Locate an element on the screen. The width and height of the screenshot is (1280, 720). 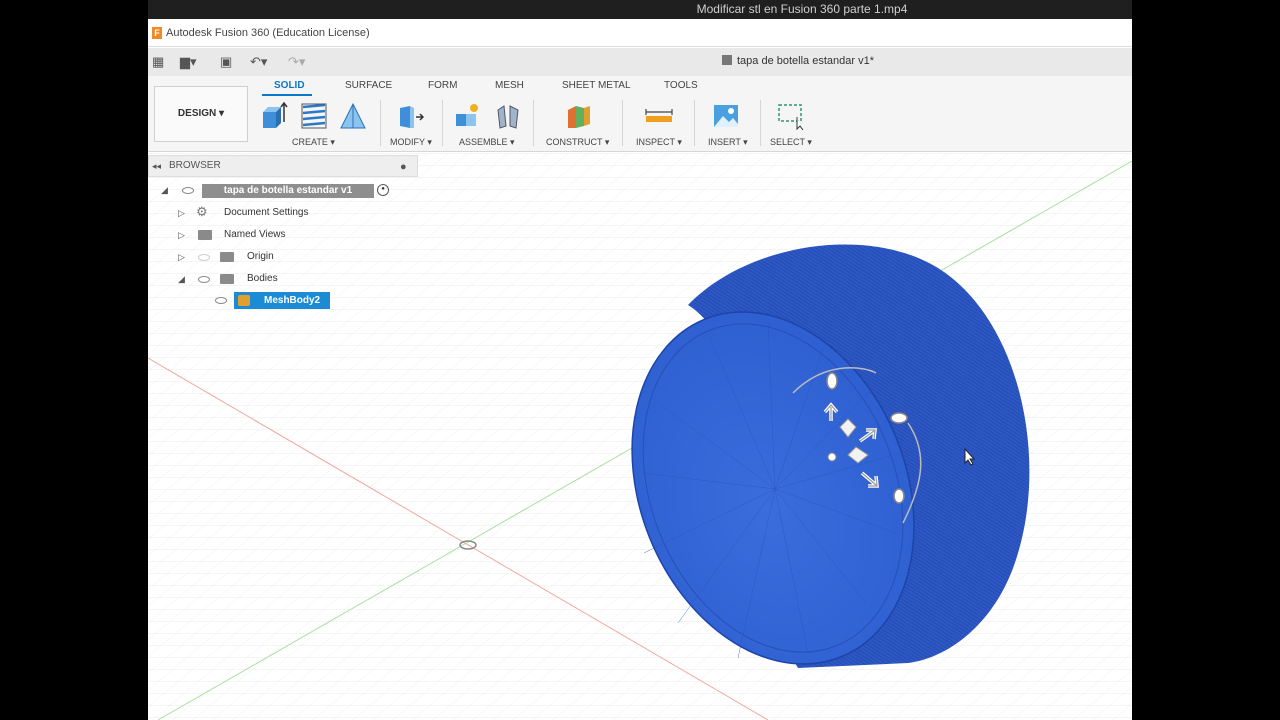
measure-icon is located at coordinates (659, 116).